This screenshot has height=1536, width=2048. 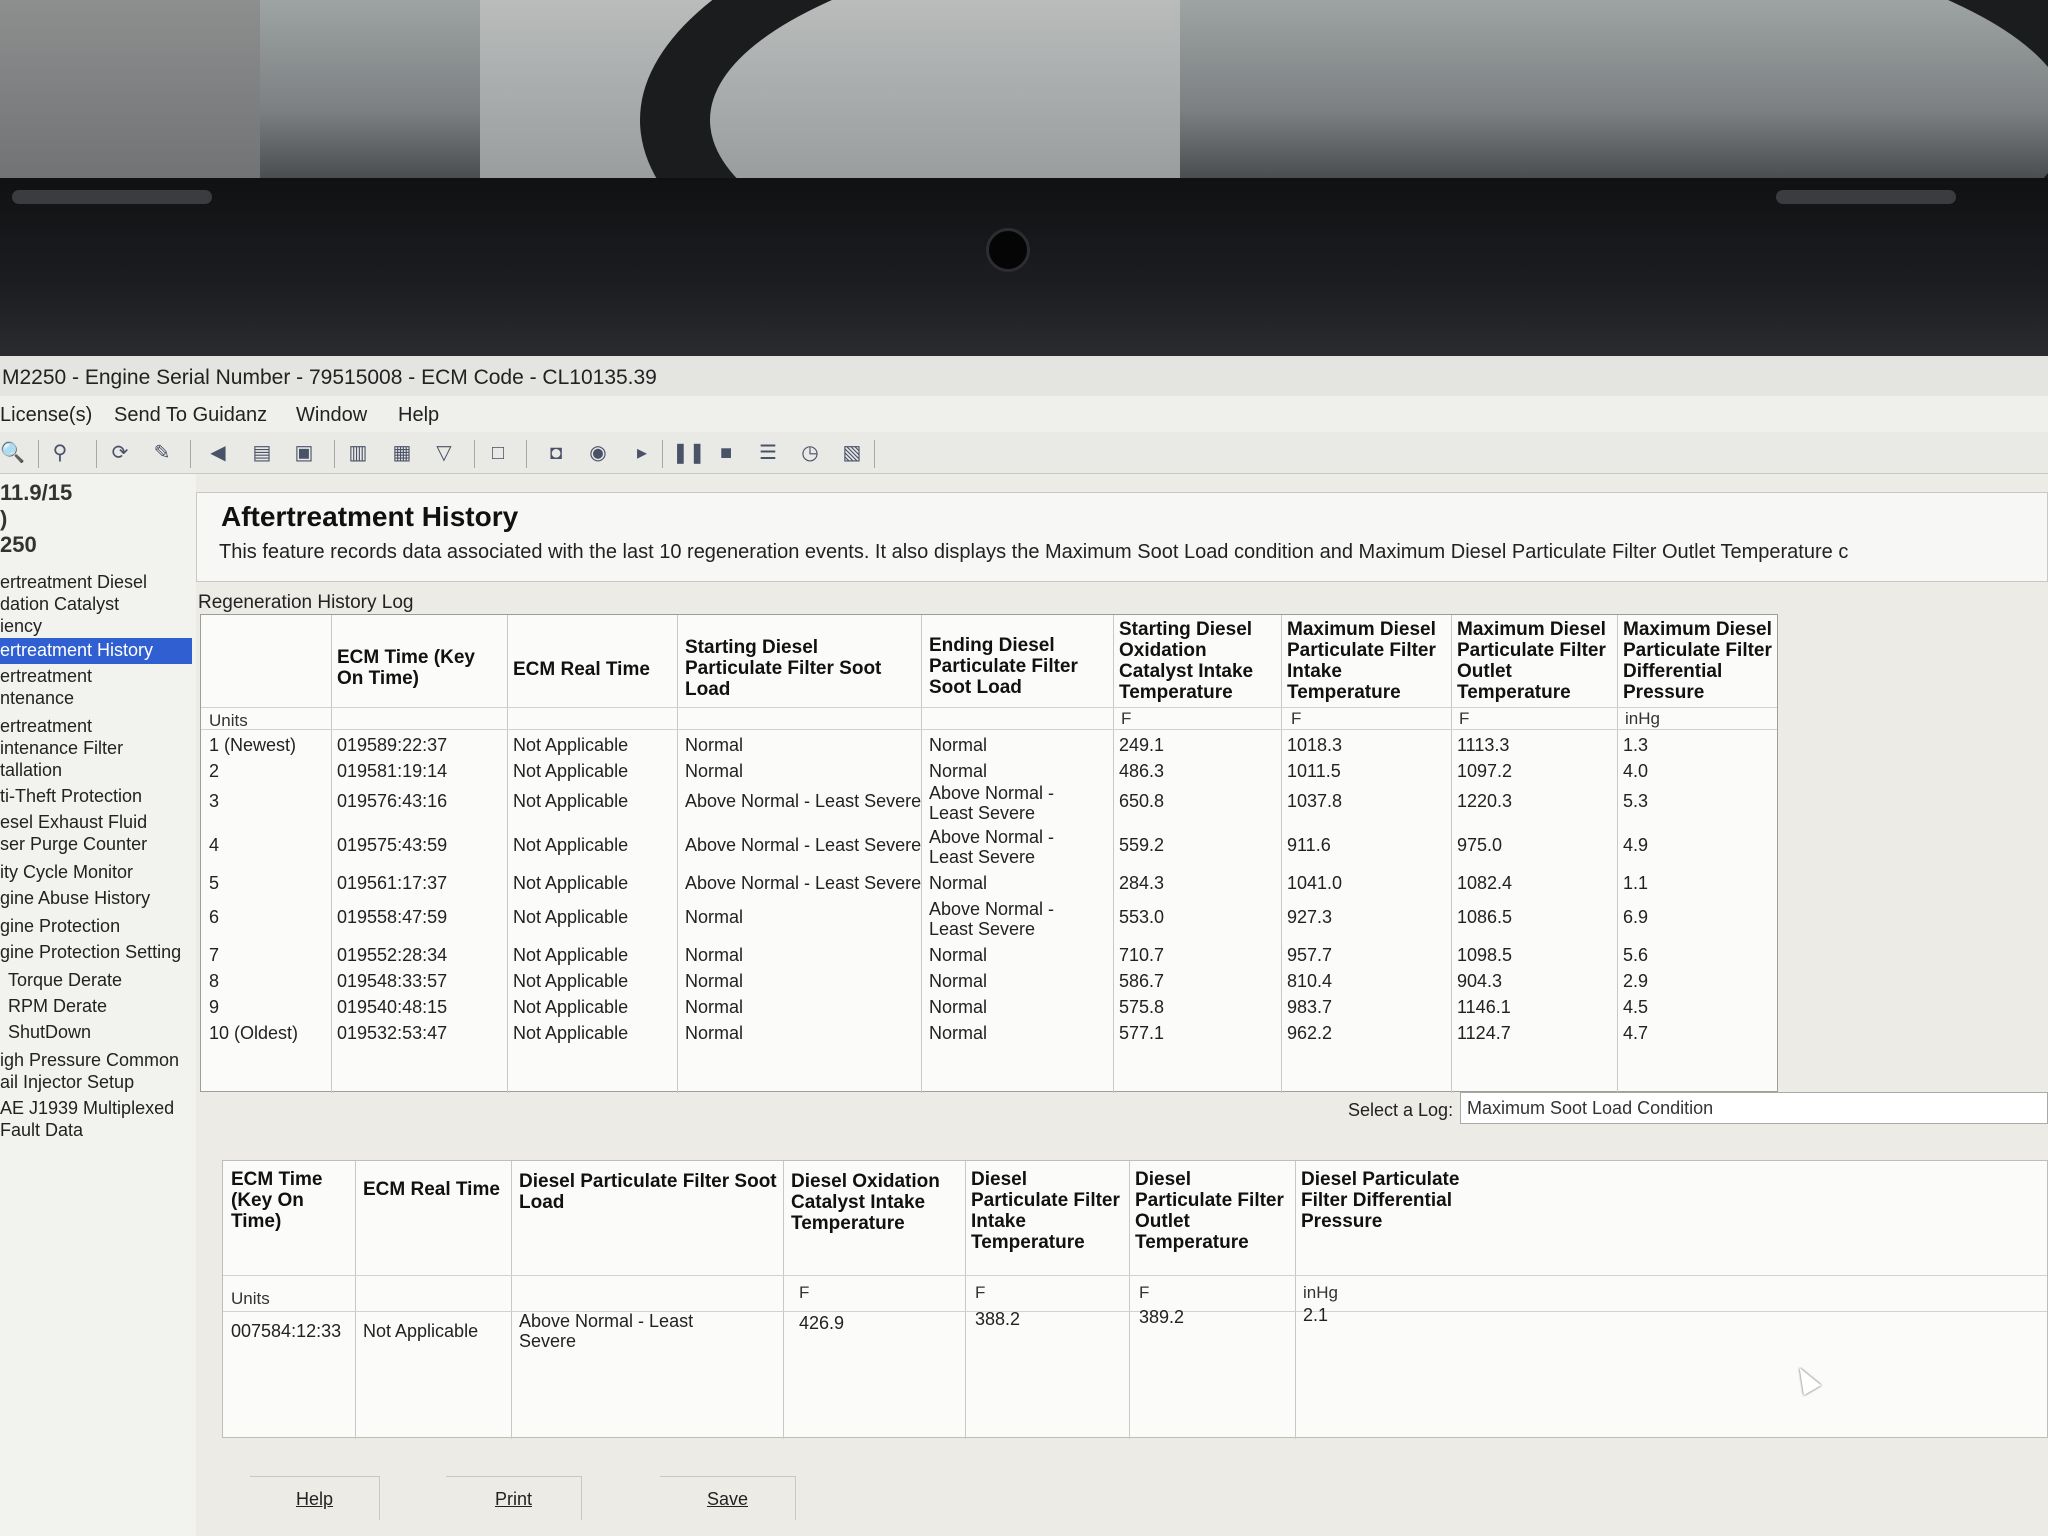 What do you see at coordinates (89, 1060) in the screenshot?
I see `sidebar-item-injector-setup: igh Pressure Common` at bounding box center [89, 1060].